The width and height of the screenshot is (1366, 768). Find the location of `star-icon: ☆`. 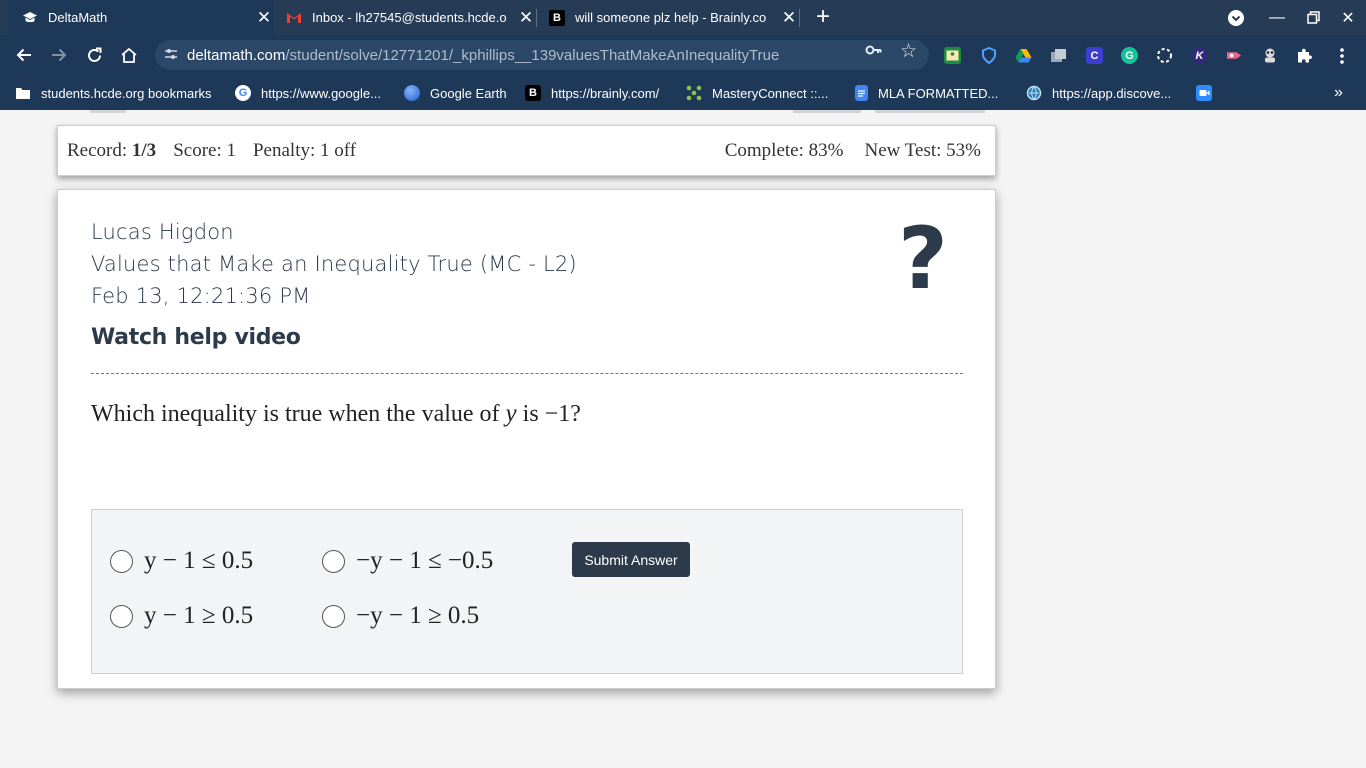

star-icon: ☆ is located at coordinates (908, 51).